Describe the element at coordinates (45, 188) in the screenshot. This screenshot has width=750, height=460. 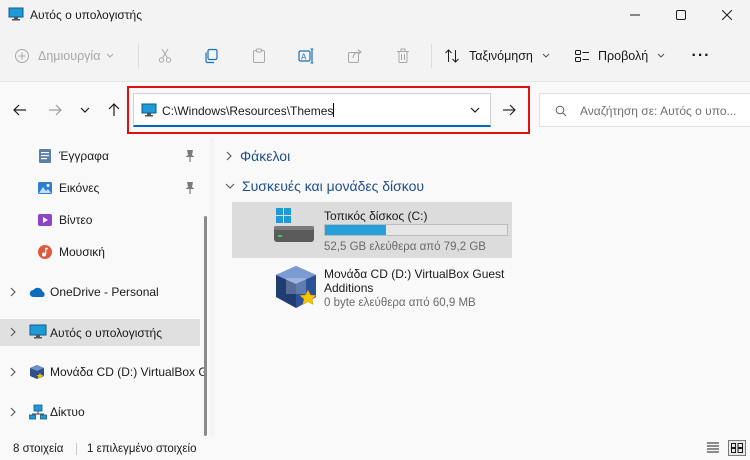
I see `pictures-icon` at that location.